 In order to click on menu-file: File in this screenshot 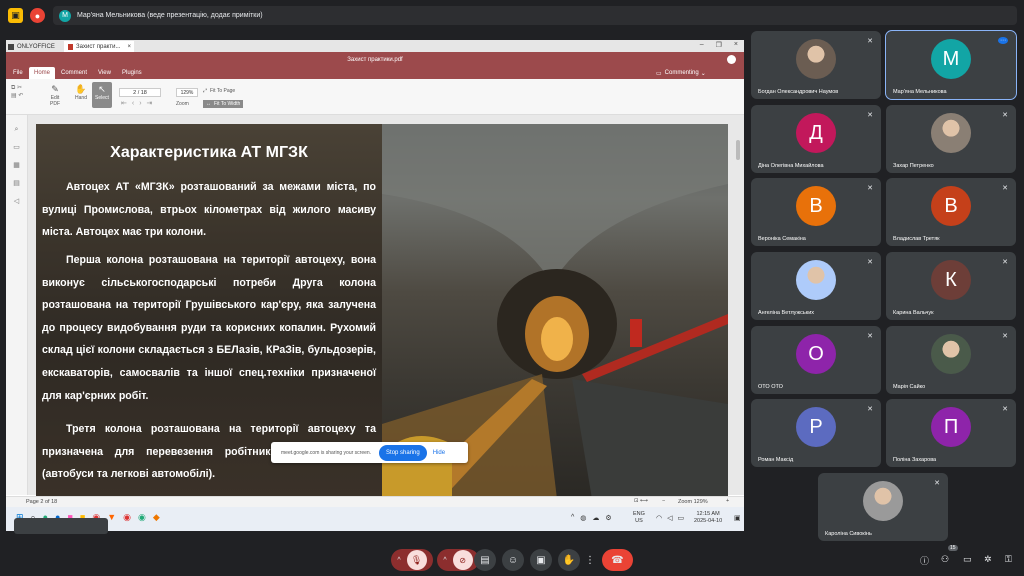, I will do `click(18, 73)`.